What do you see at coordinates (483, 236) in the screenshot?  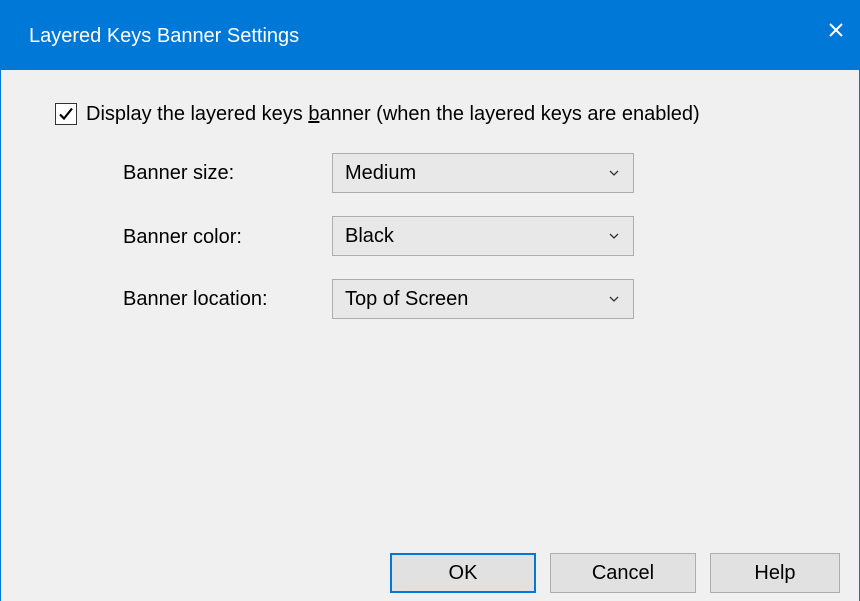 I see `banner-color-dropdown: Black` at bounding box center [483, 236].